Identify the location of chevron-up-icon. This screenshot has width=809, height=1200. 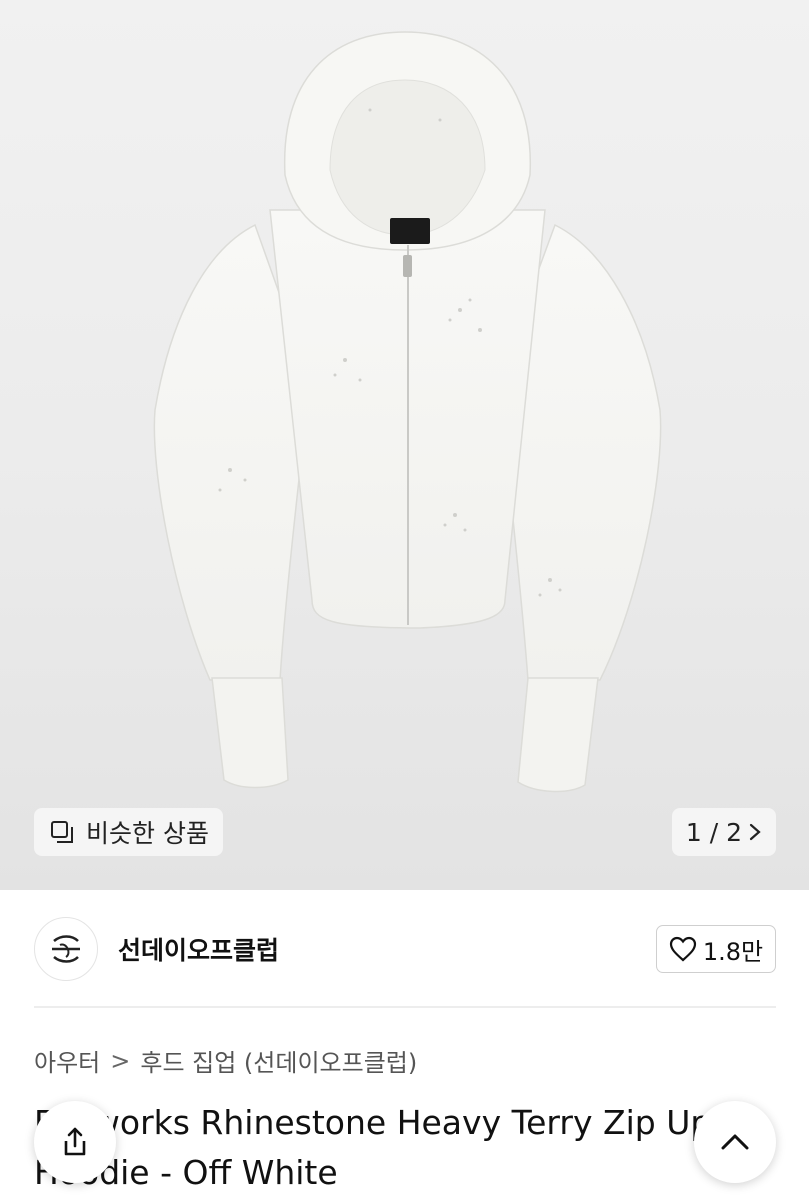
(735, 1142).